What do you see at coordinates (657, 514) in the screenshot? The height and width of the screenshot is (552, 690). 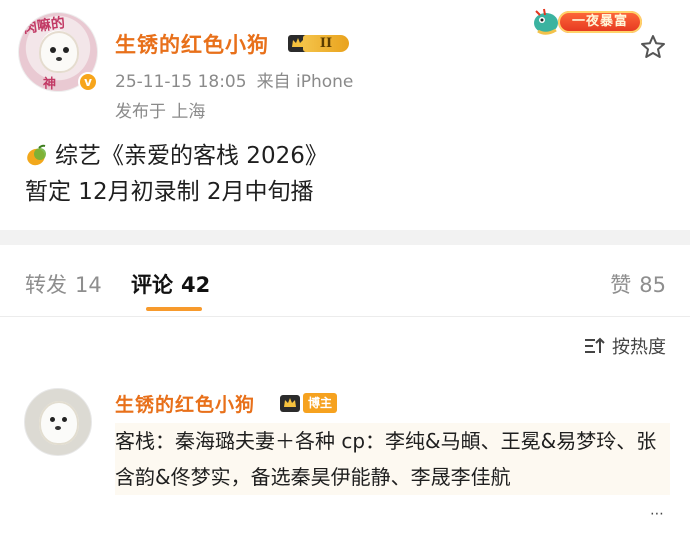 I see `more-icon: ⋯` at bounding box center [657, 514].